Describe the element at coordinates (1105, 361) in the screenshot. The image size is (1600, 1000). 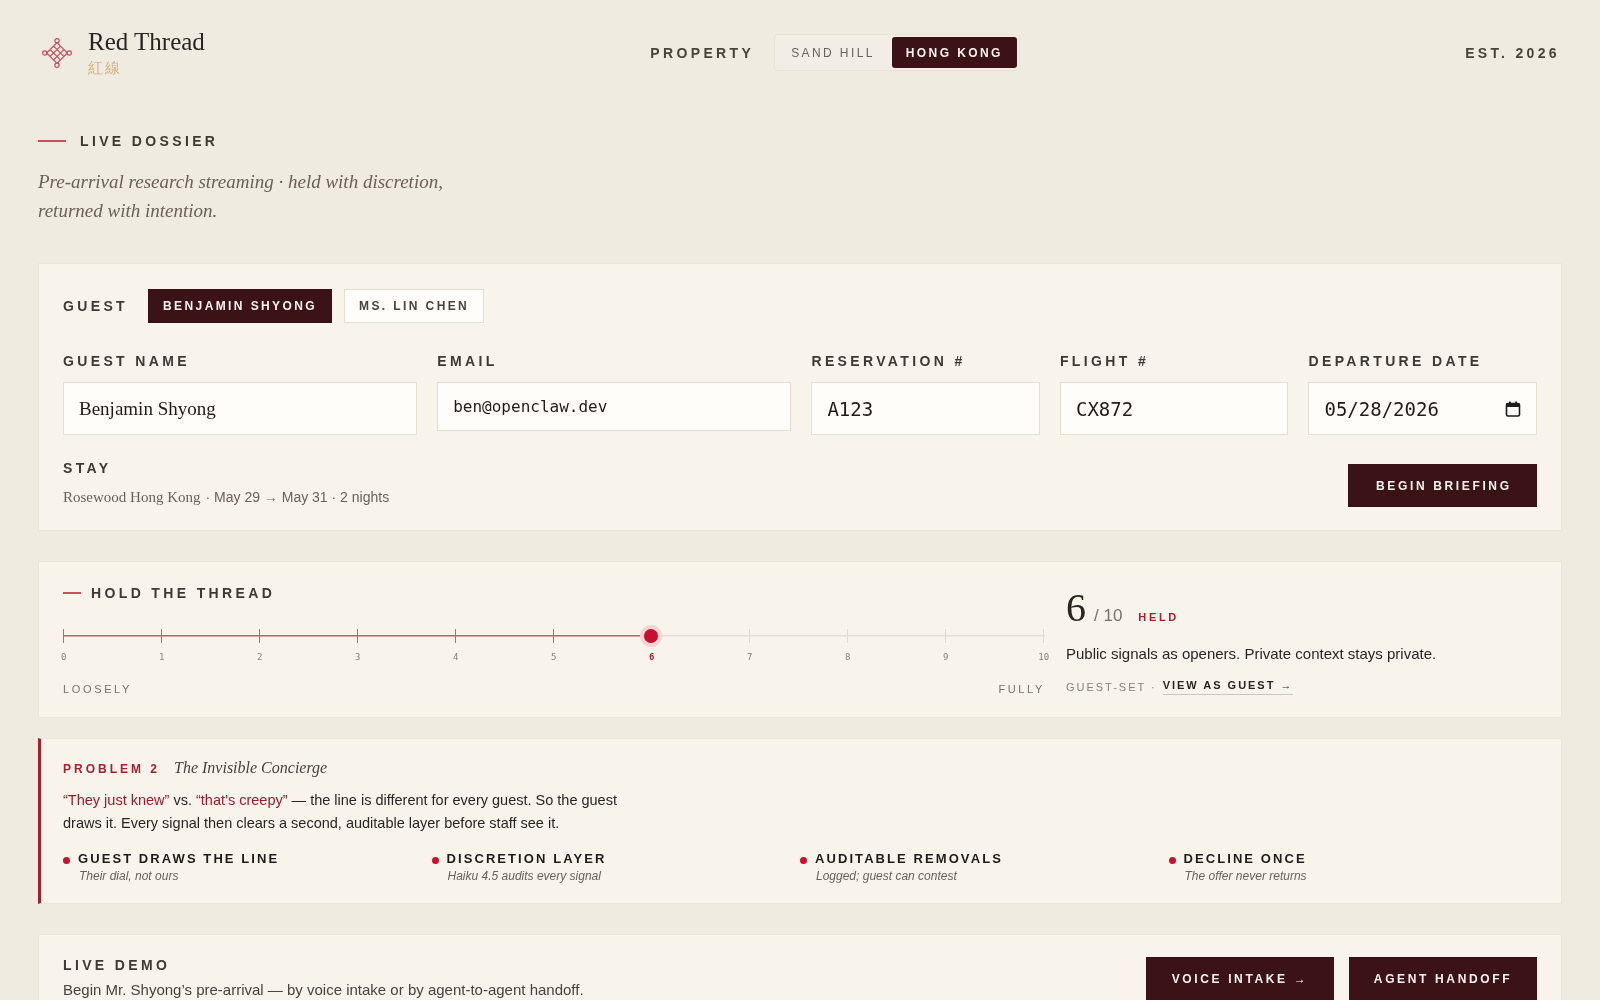
I see `field-label: FLIGHT #` at that location.